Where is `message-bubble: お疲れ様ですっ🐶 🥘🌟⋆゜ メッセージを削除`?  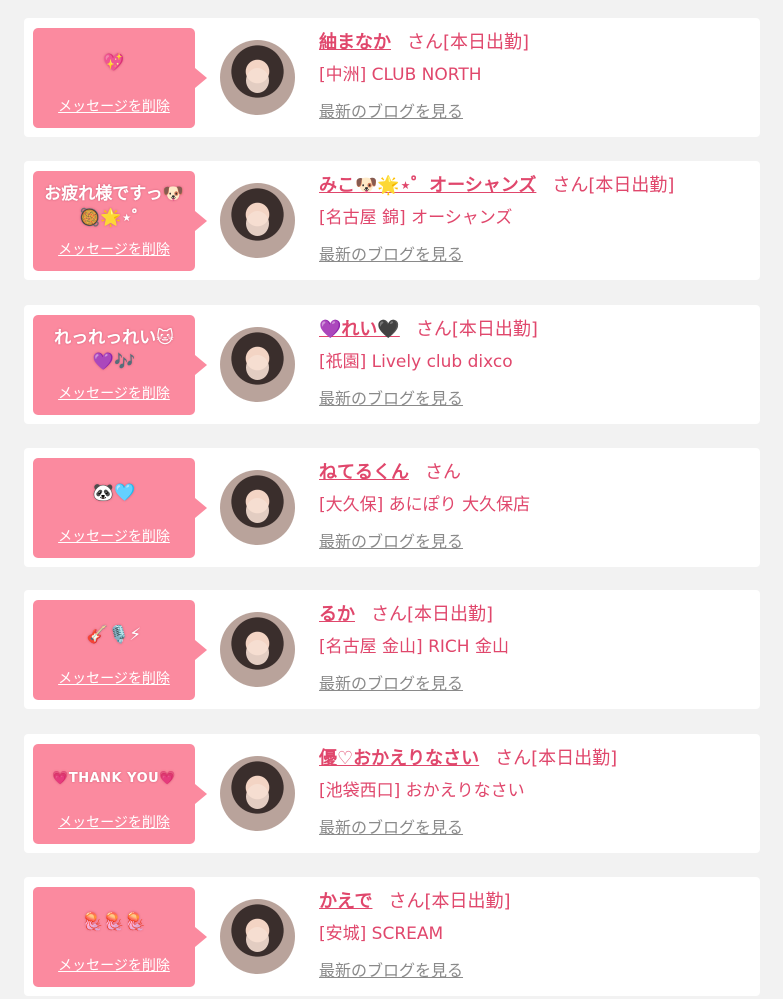 message-bubble: お疲れ様ですっ🐶 🥘🌟⋆゜ メッセージを削除 is located at coordinates (120, 221).